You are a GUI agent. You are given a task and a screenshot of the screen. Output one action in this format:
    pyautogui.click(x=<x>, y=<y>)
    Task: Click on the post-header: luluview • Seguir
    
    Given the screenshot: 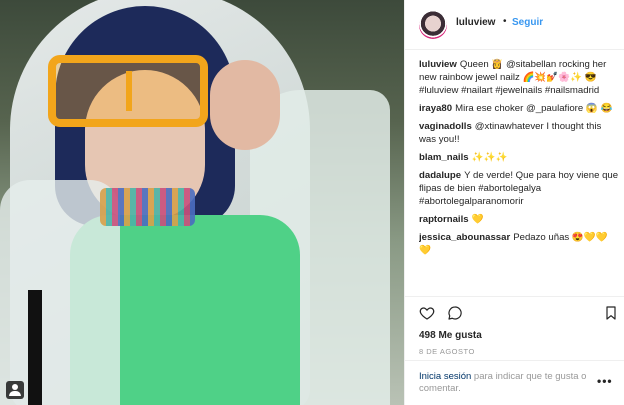 What is the action you would take?
    pyautogui.click(x=514, y=25)
    